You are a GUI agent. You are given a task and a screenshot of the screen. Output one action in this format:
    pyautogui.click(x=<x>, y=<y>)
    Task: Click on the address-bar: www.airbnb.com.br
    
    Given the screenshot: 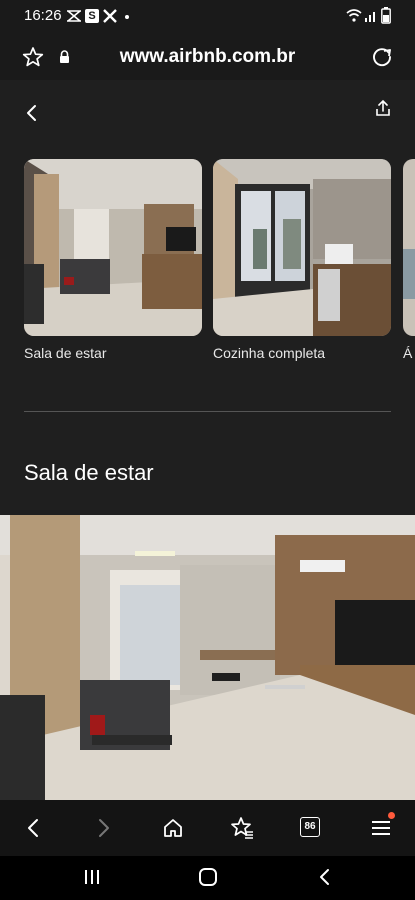 What is the action you would take?
    pyautogui.click(x=207, y=57)
    